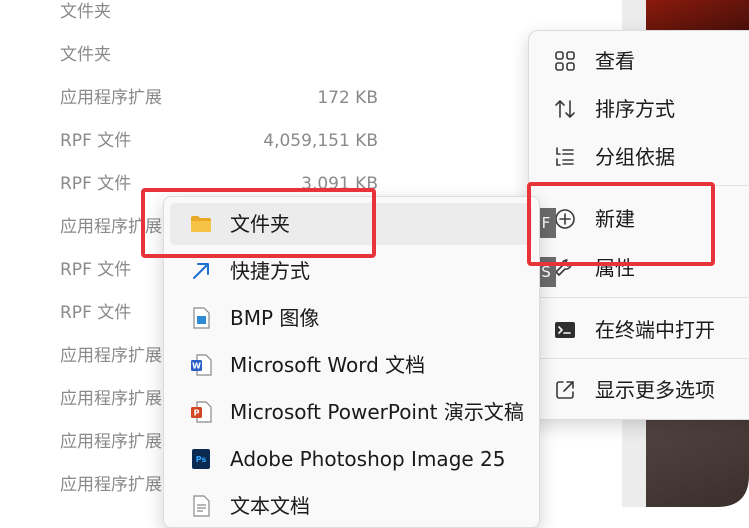 This screenshot has width=749, height=528. Describe the element at coordinates (351, 506) in the screenshot. I see `submenu-item-text: 文本文档` at that location.